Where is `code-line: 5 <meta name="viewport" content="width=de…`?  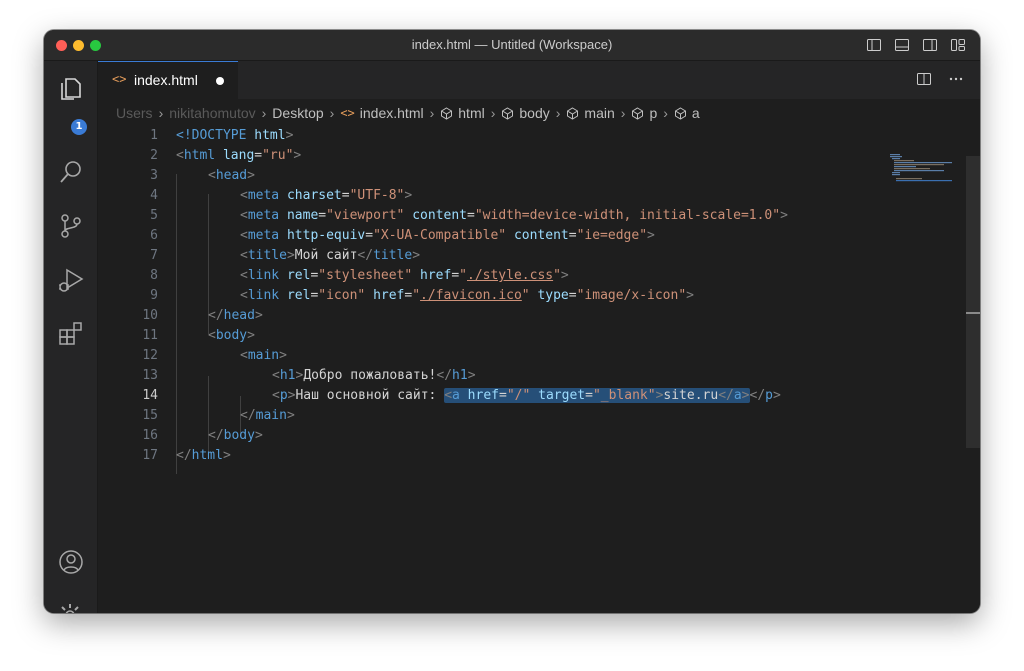
code-line: 5 <meta name="viewport" content="width=de… is located at coordinates (469, 215).